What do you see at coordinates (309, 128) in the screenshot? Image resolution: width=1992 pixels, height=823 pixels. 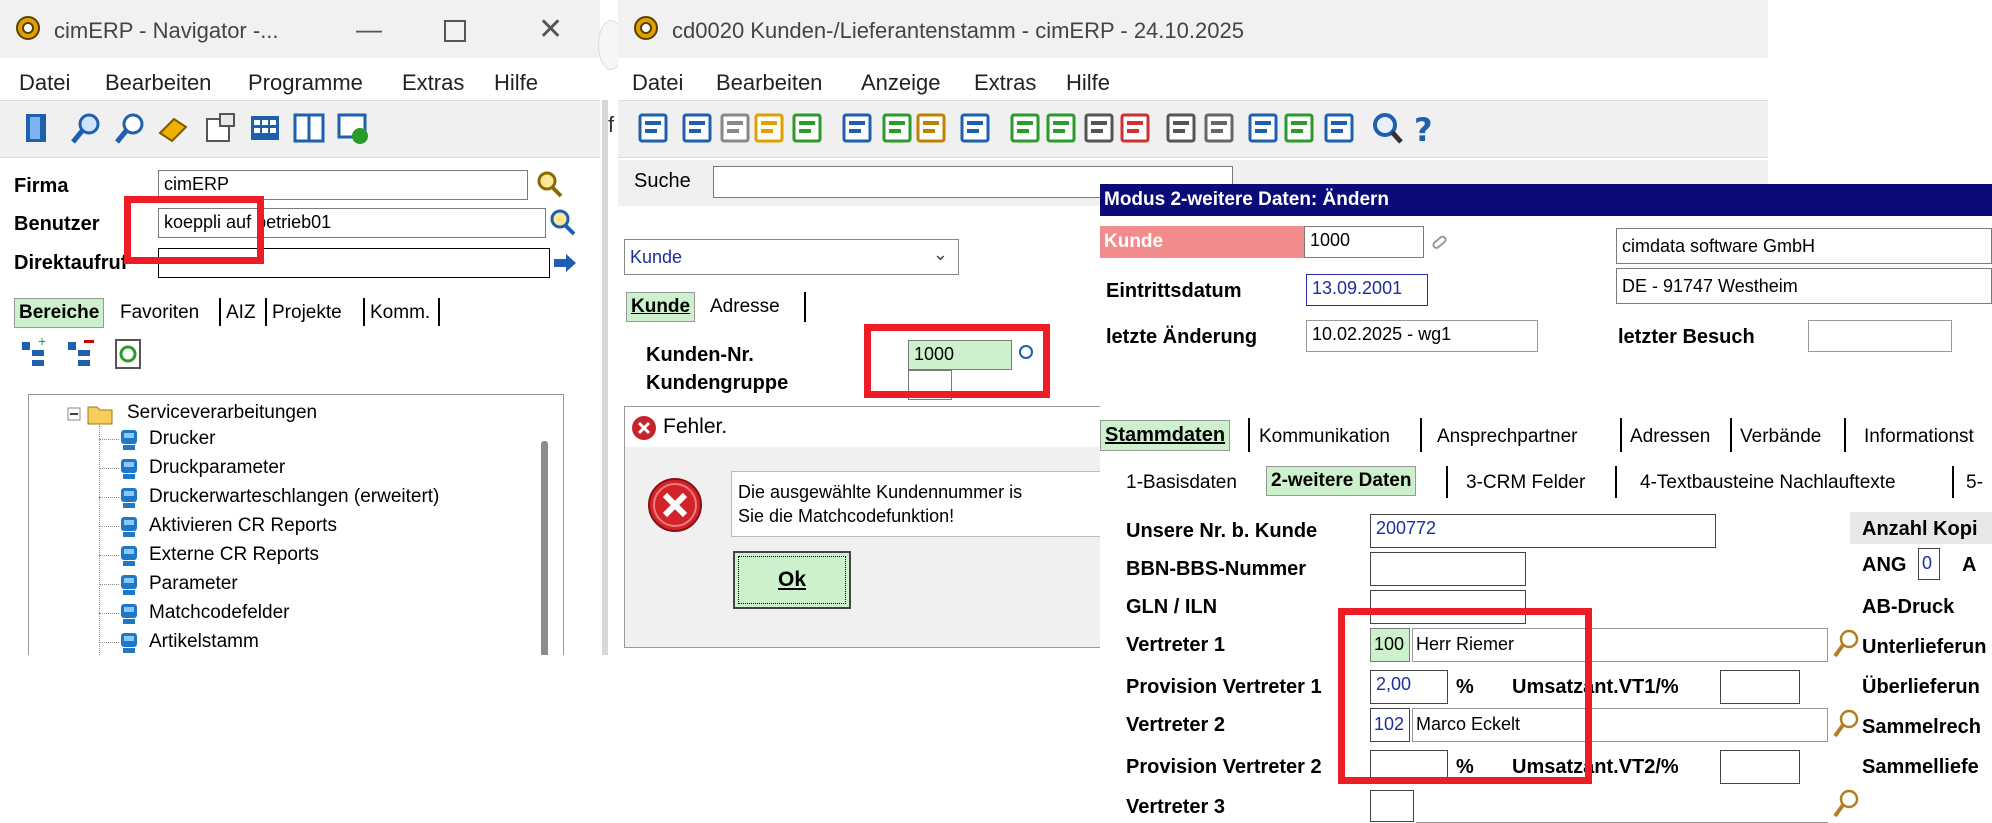 I see `split-view-icon` at bounding box center [309, 128].